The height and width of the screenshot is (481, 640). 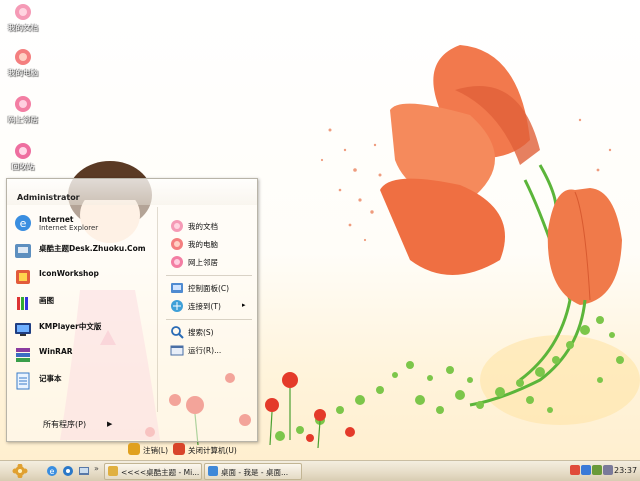 What do you see at coordinates (177, 332) in the screenshot?
I see `search-icon` at bounding box center [177, 332].